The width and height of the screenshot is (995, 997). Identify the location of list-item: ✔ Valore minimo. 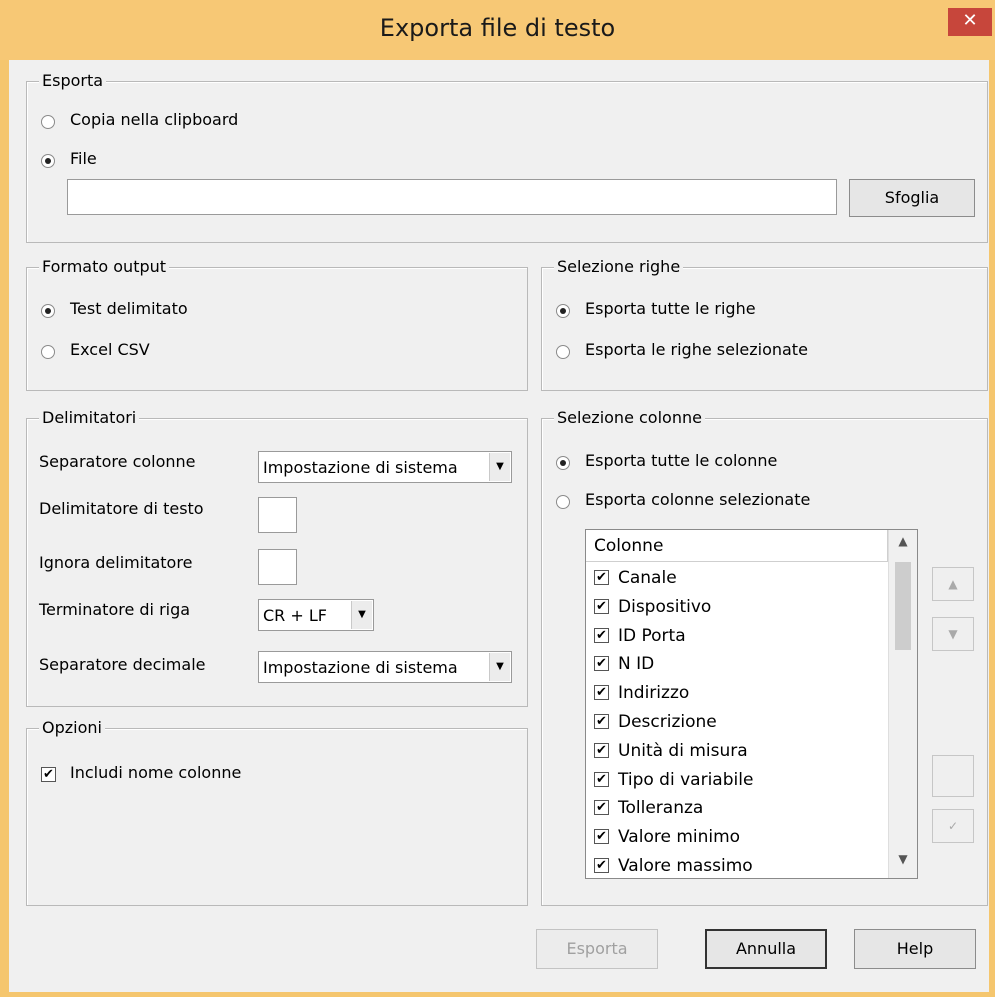
(739, 837).